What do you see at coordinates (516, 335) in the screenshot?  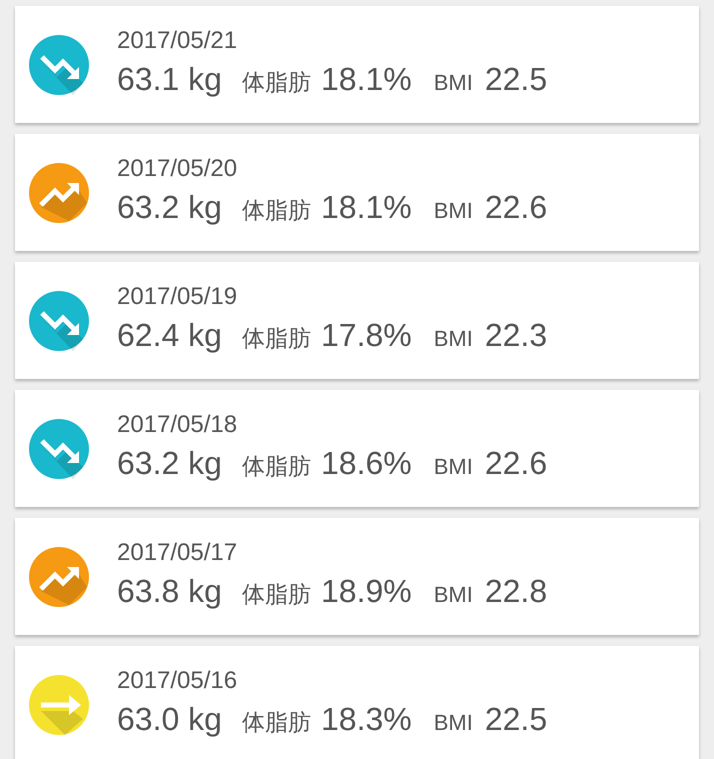 I see `bmi-value: 22.3` at bounding box center [516, 335].